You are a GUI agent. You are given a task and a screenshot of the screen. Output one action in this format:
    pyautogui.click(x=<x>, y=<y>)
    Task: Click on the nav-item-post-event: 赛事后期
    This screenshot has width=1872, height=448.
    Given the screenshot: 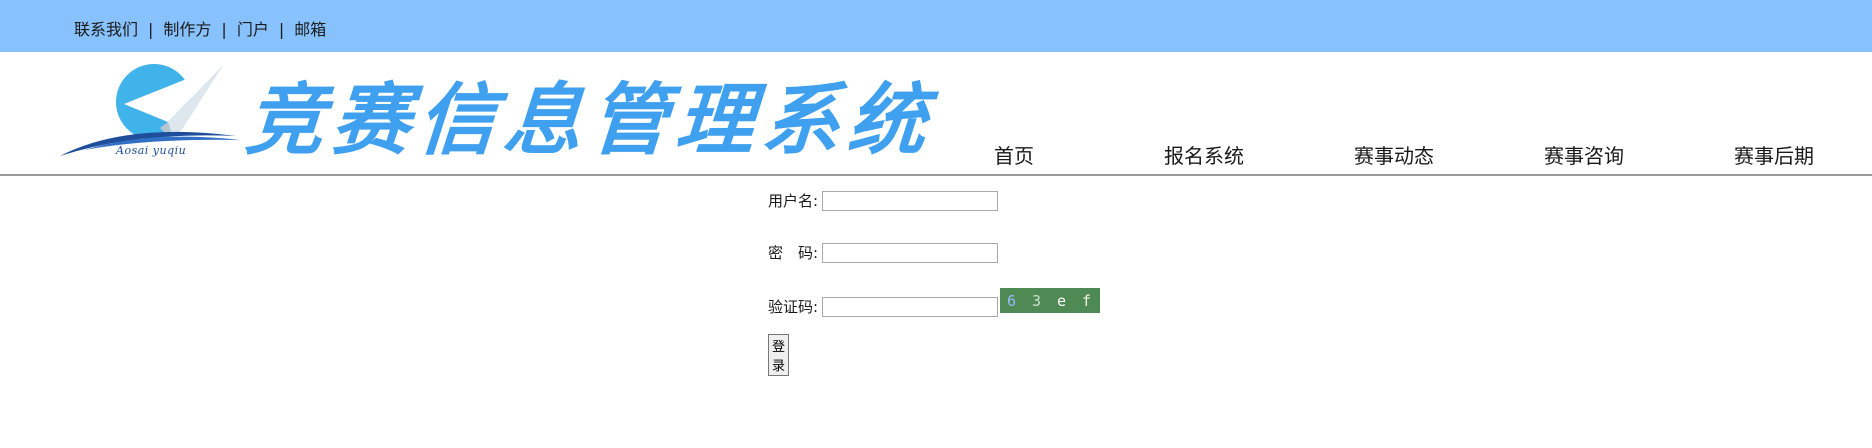 What is the action you would take?
    pyautogui.click(x=1774, y=154)
    